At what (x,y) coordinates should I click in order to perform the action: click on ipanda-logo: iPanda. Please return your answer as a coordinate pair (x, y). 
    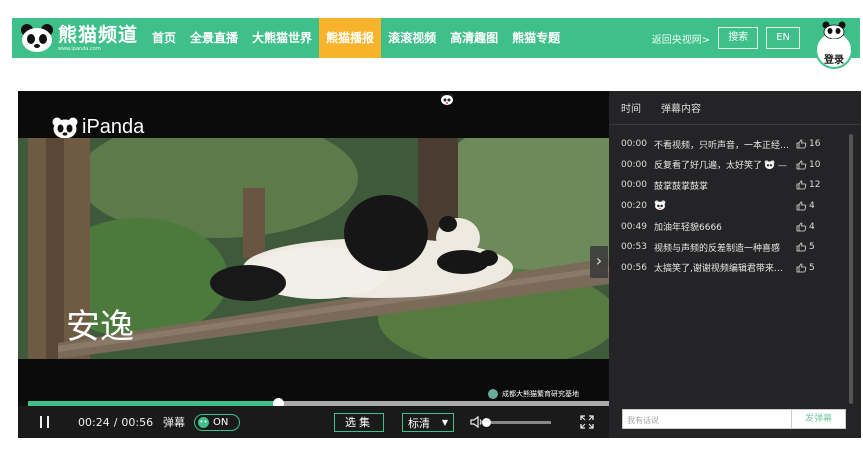
    Looking at the image, I should click on (98, 127).